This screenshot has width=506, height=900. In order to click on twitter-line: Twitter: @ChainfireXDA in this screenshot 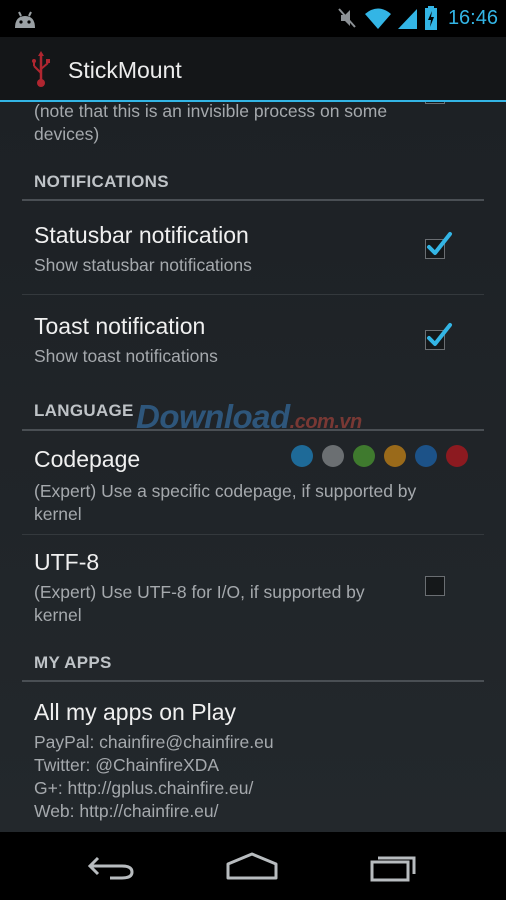, I will do `click(127, 765)`.